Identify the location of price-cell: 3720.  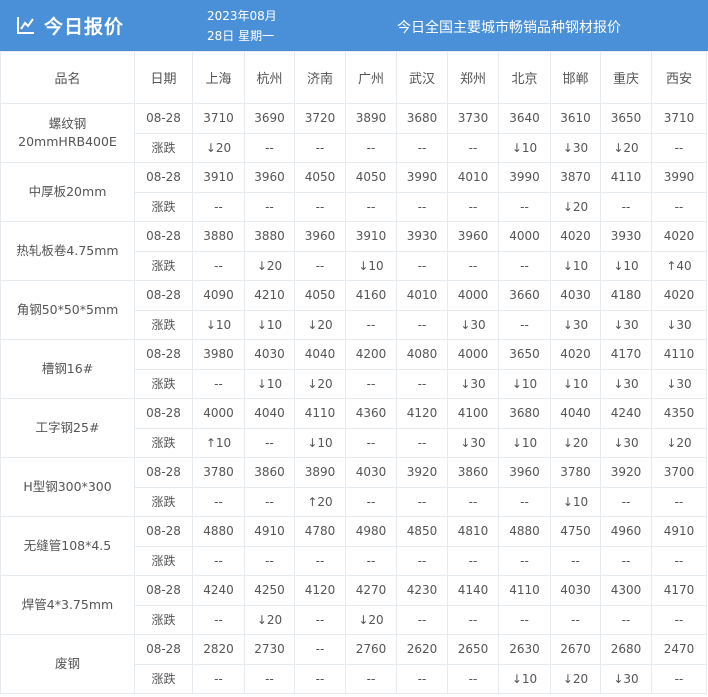
(320, 118).